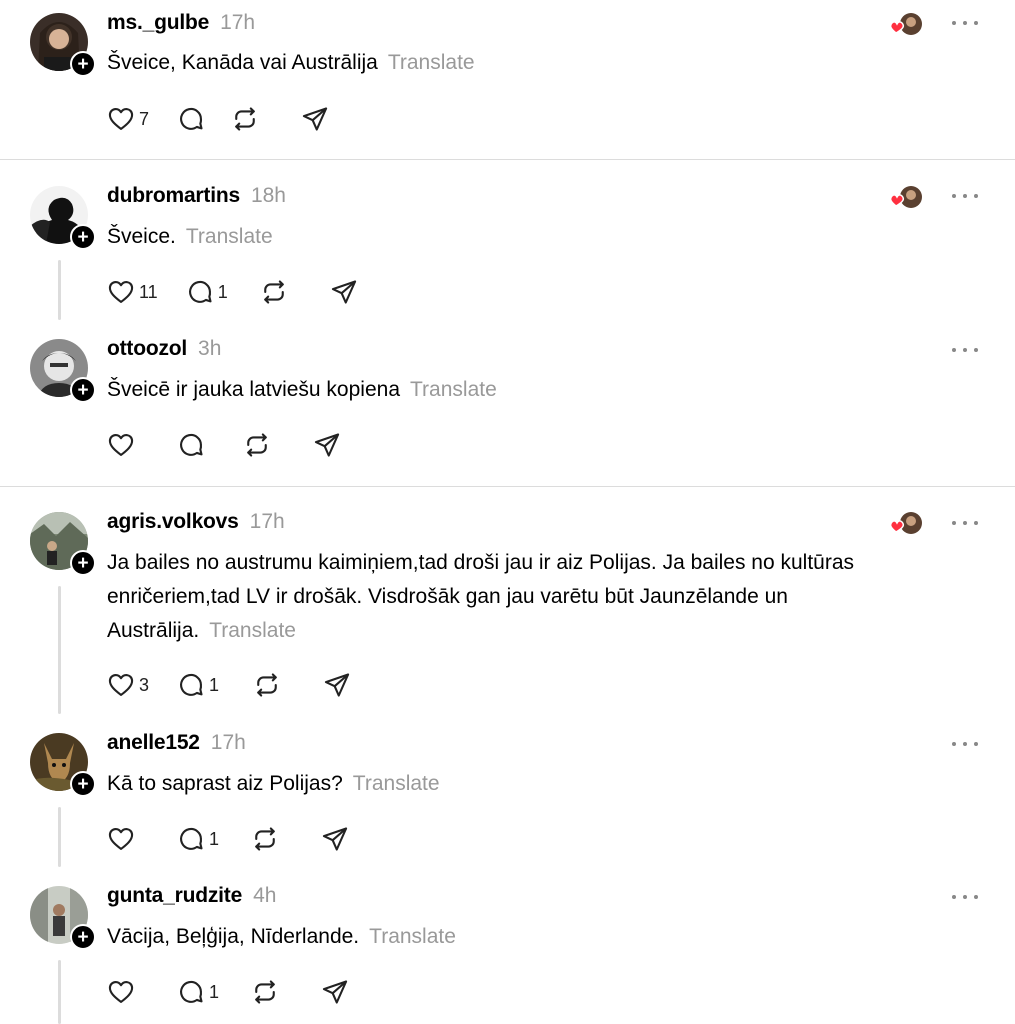 Image resolution: width=1015 pixels, height=1024 pixels. What do you see at coordinates (153, 743) in the screenshot?
I see `username: anelle152` at bounding box center [153, 743].